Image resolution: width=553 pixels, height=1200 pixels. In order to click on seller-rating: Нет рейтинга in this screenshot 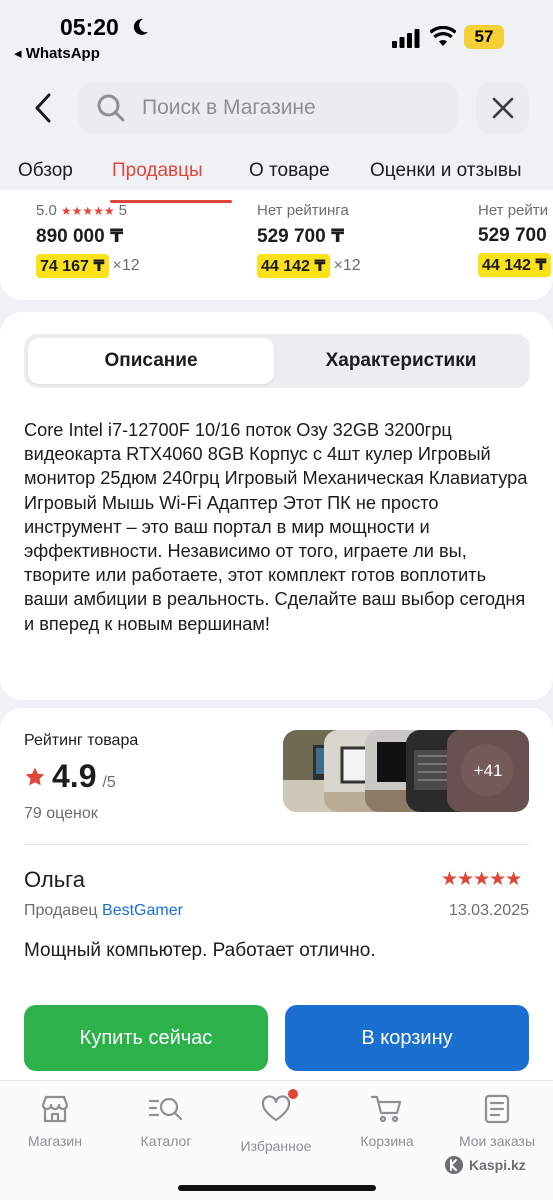, I will do `click(309, 210)`.